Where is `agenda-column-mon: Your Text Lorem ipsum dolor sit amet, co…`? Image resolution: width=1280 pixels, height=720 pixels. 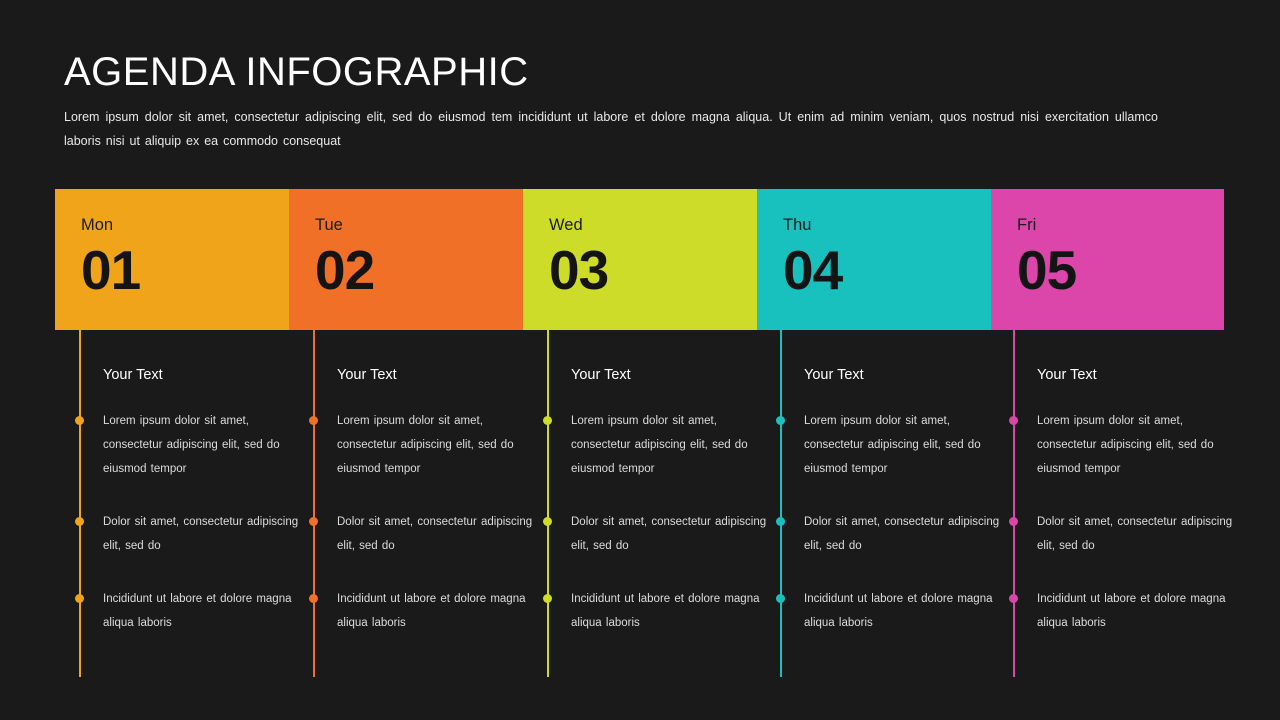 agenda-column-mon: Your Text Lorem ipsum dolor sit amet, co… is located at coordinates (193, 504).